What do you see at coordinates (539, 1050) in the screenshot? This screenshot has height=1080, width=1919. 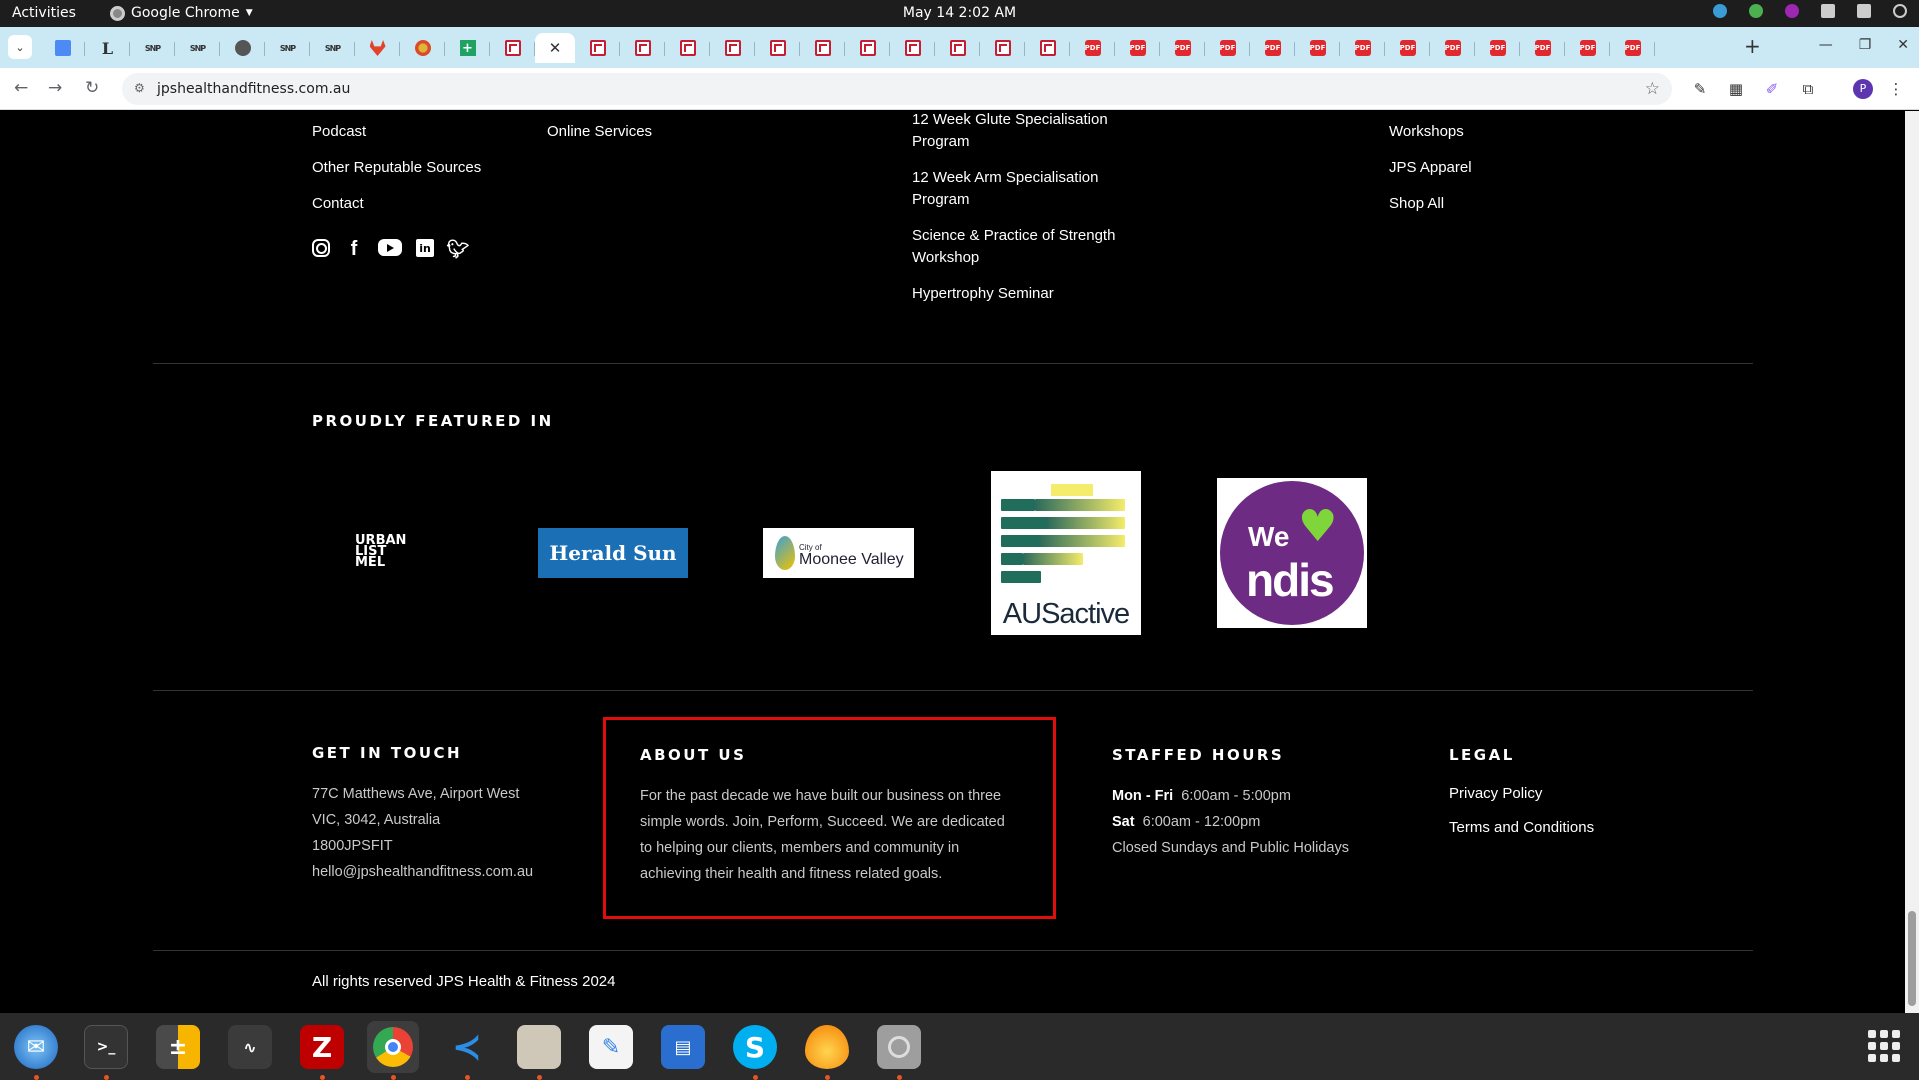 I see `dock-files` at bounding box center [539, 1050].